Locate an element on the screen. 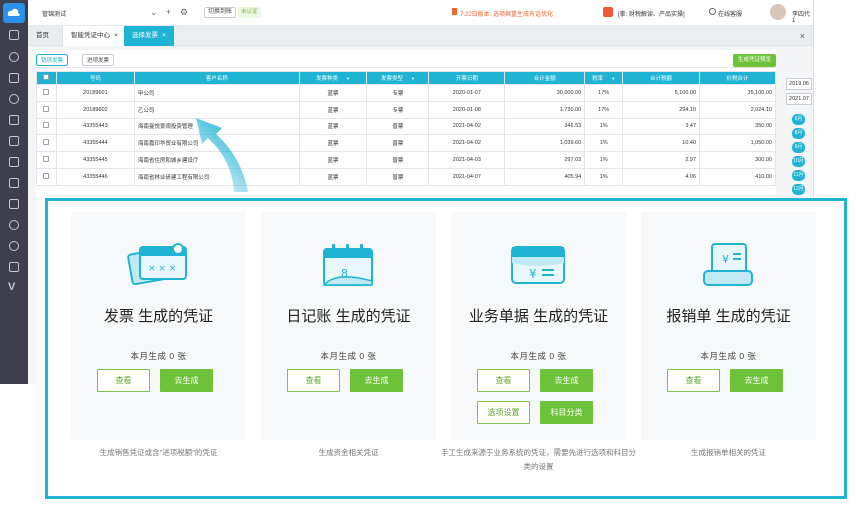  tools-icon is located at coordinates (14, 225).